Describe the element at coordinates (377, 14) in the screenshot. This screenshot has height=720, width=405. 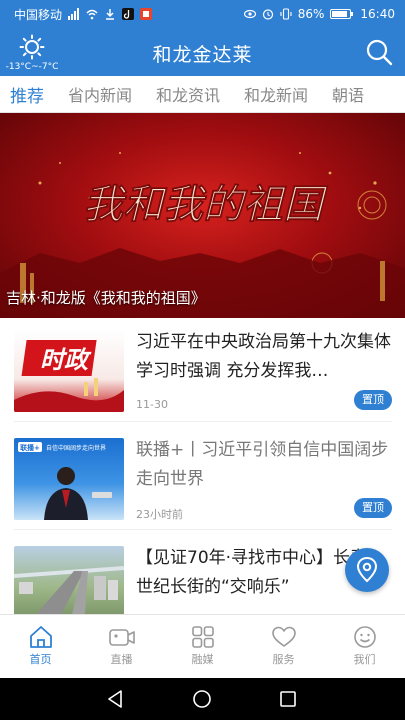
I see `clock: 16:40` at that location.